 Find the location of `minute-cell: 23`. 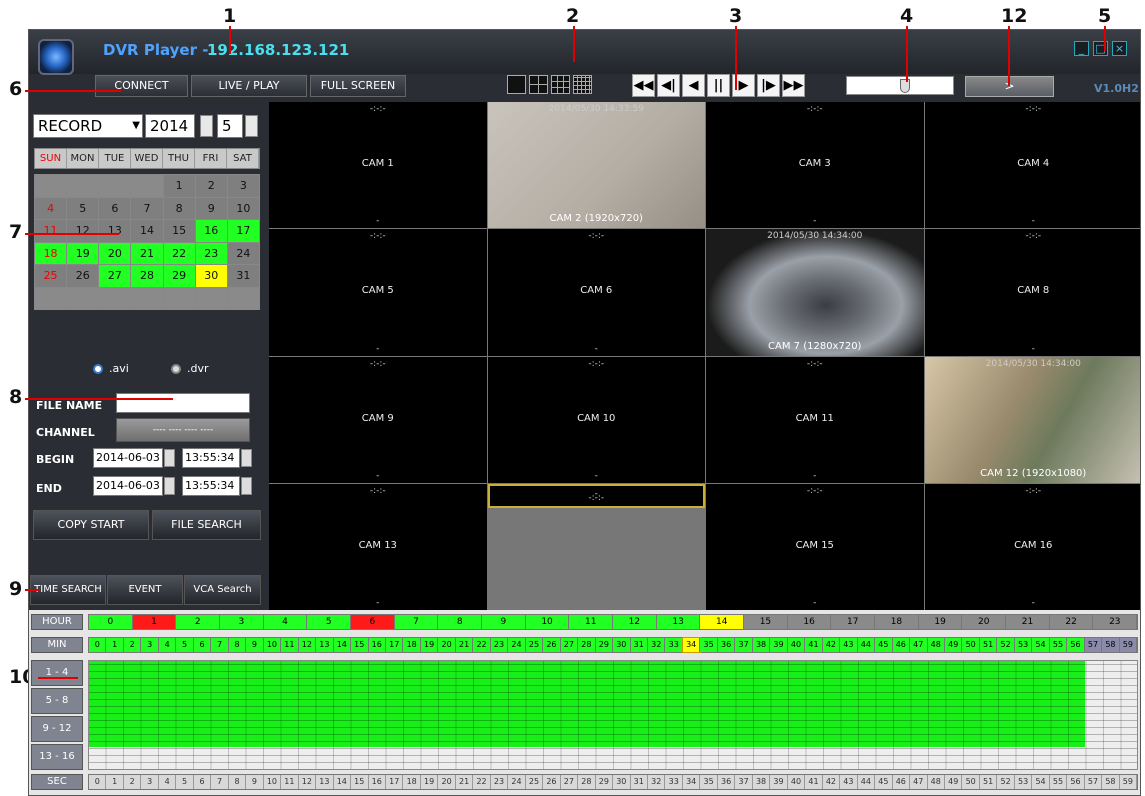

minute-cell: 23 is located at coordinates (499, 645).